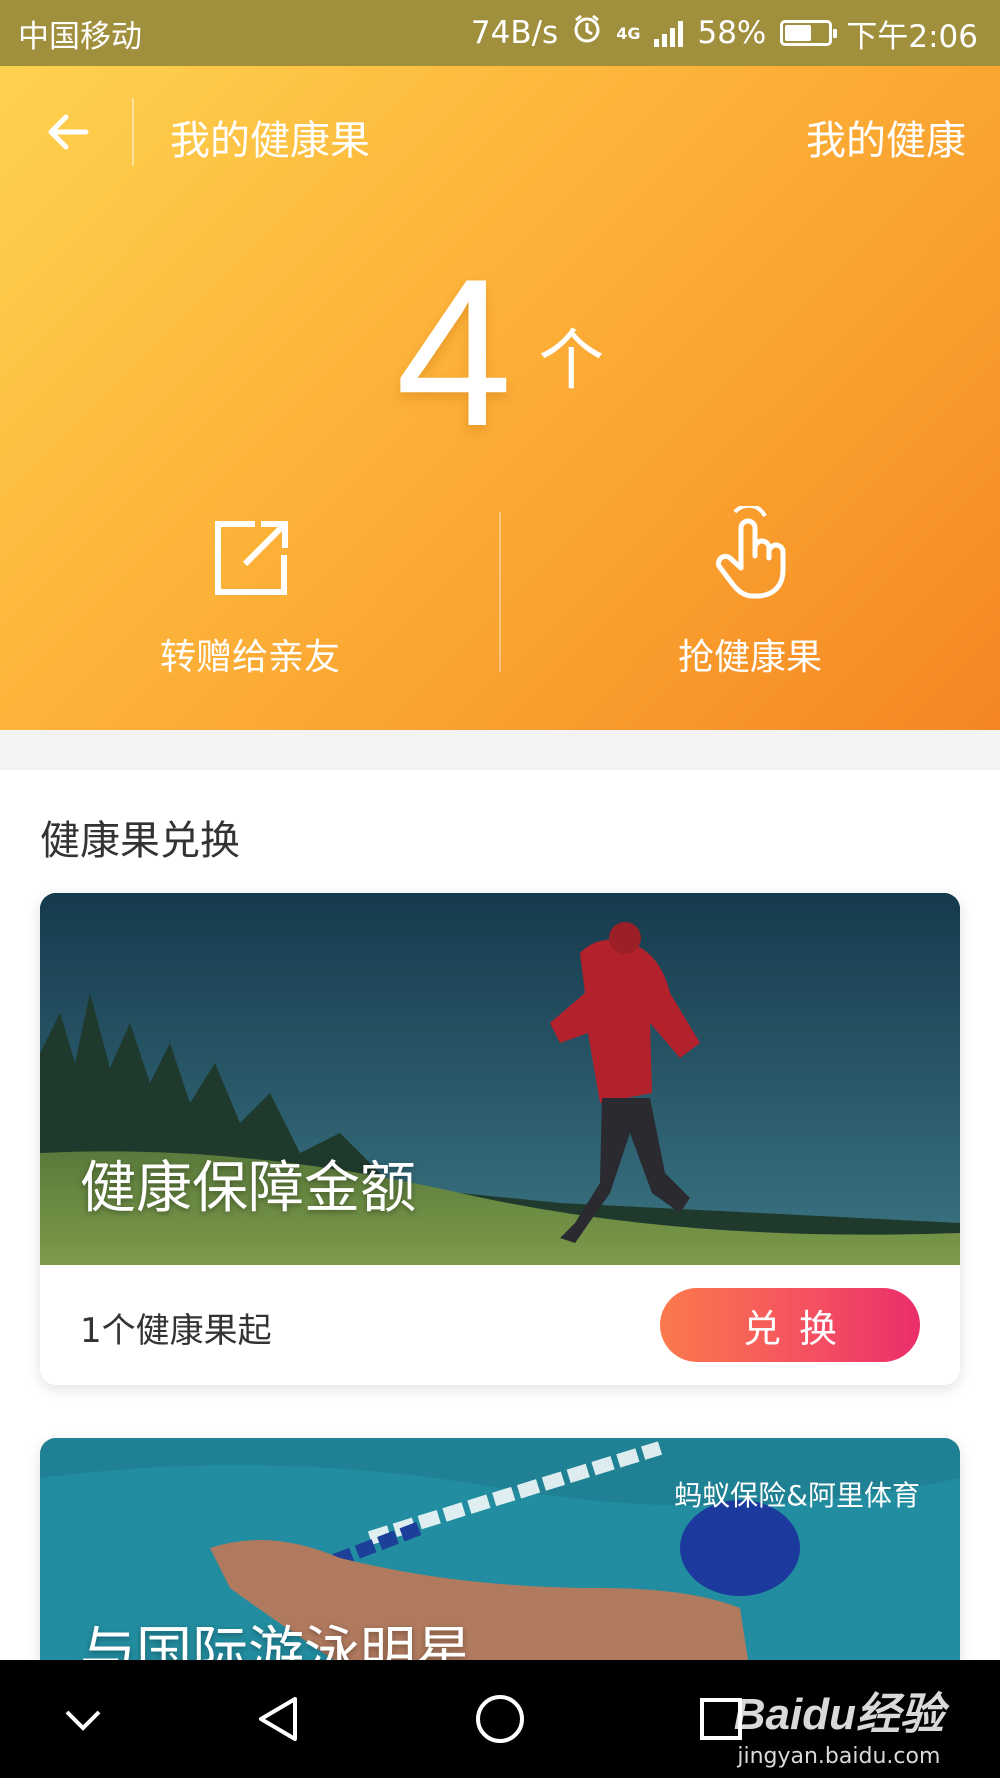 The width and height of the screenshot is (1000, 1778). I want to click on grab-fruit-label: 抢健康果, so click(749, 657).